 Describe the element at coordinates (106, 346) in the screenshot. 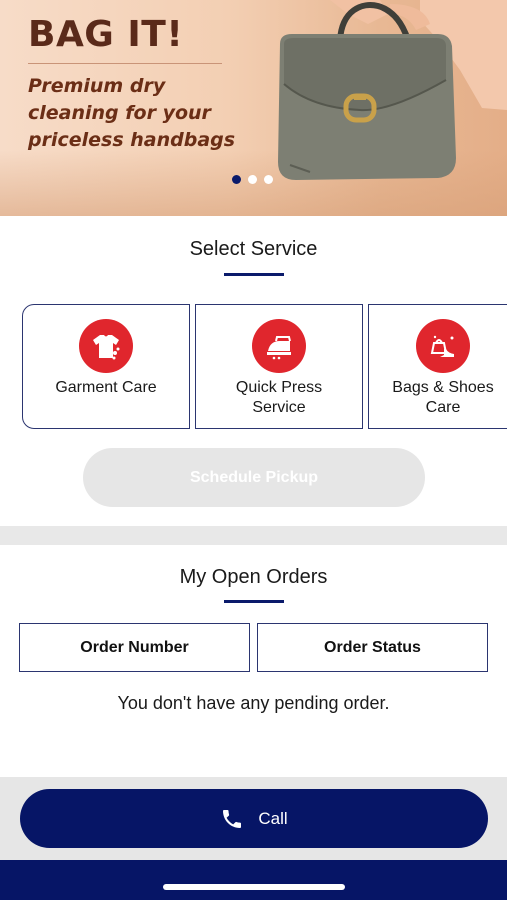

I see `t-shirt-icon` at that location.